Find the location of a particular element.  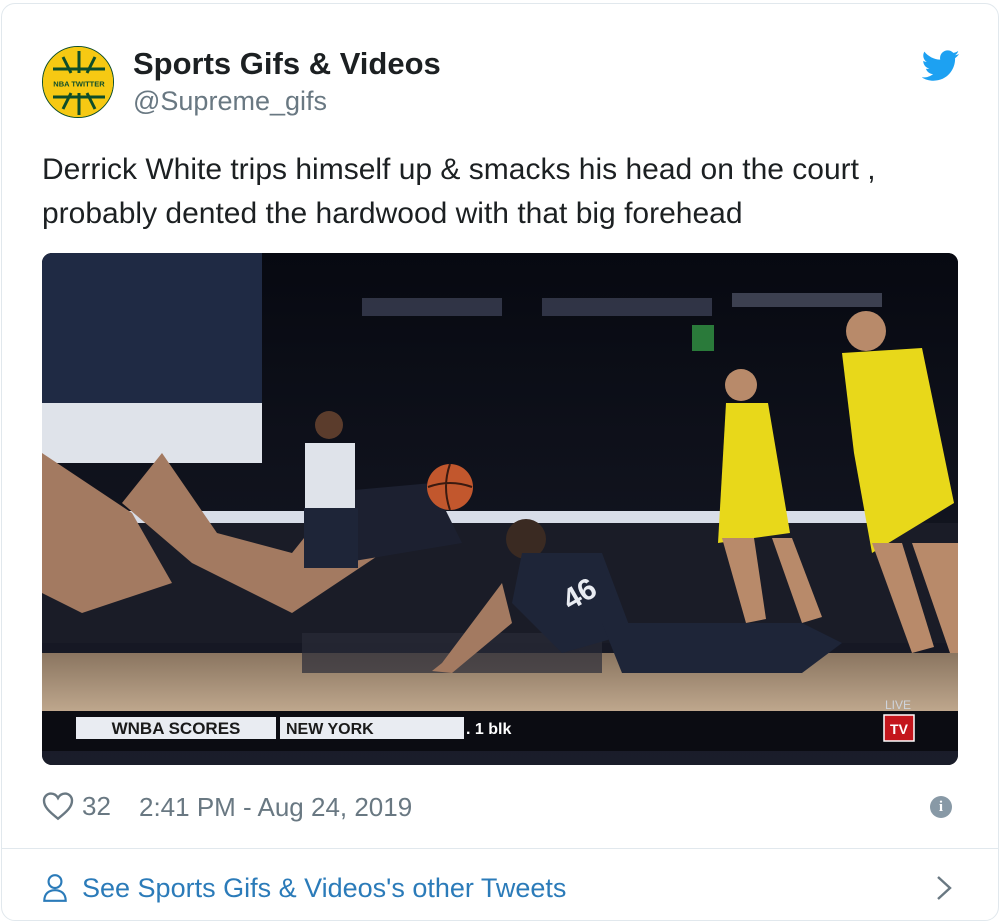

avatar-text: NBA TWITTER is located at coordinates (79, 84).